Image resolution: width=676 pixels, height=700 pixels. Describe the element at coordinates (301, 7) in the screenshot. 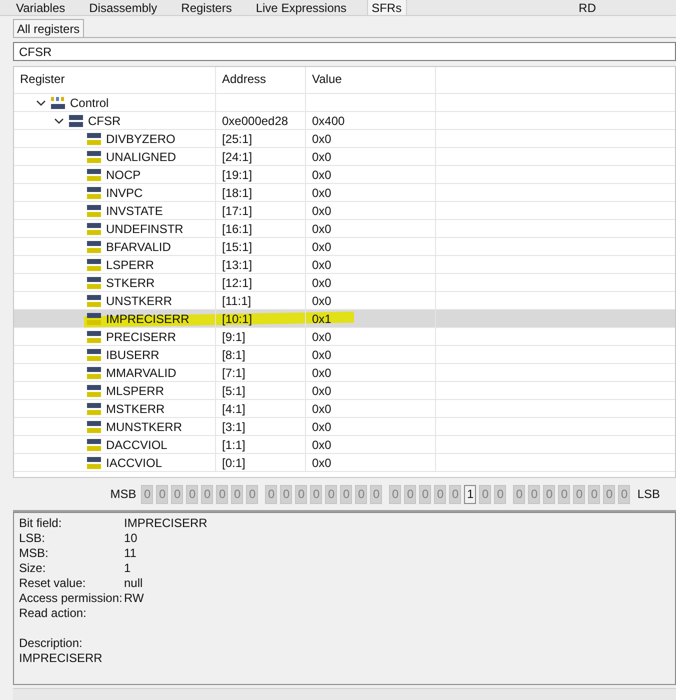

I see `view-tab: Live Expressions` at that location.